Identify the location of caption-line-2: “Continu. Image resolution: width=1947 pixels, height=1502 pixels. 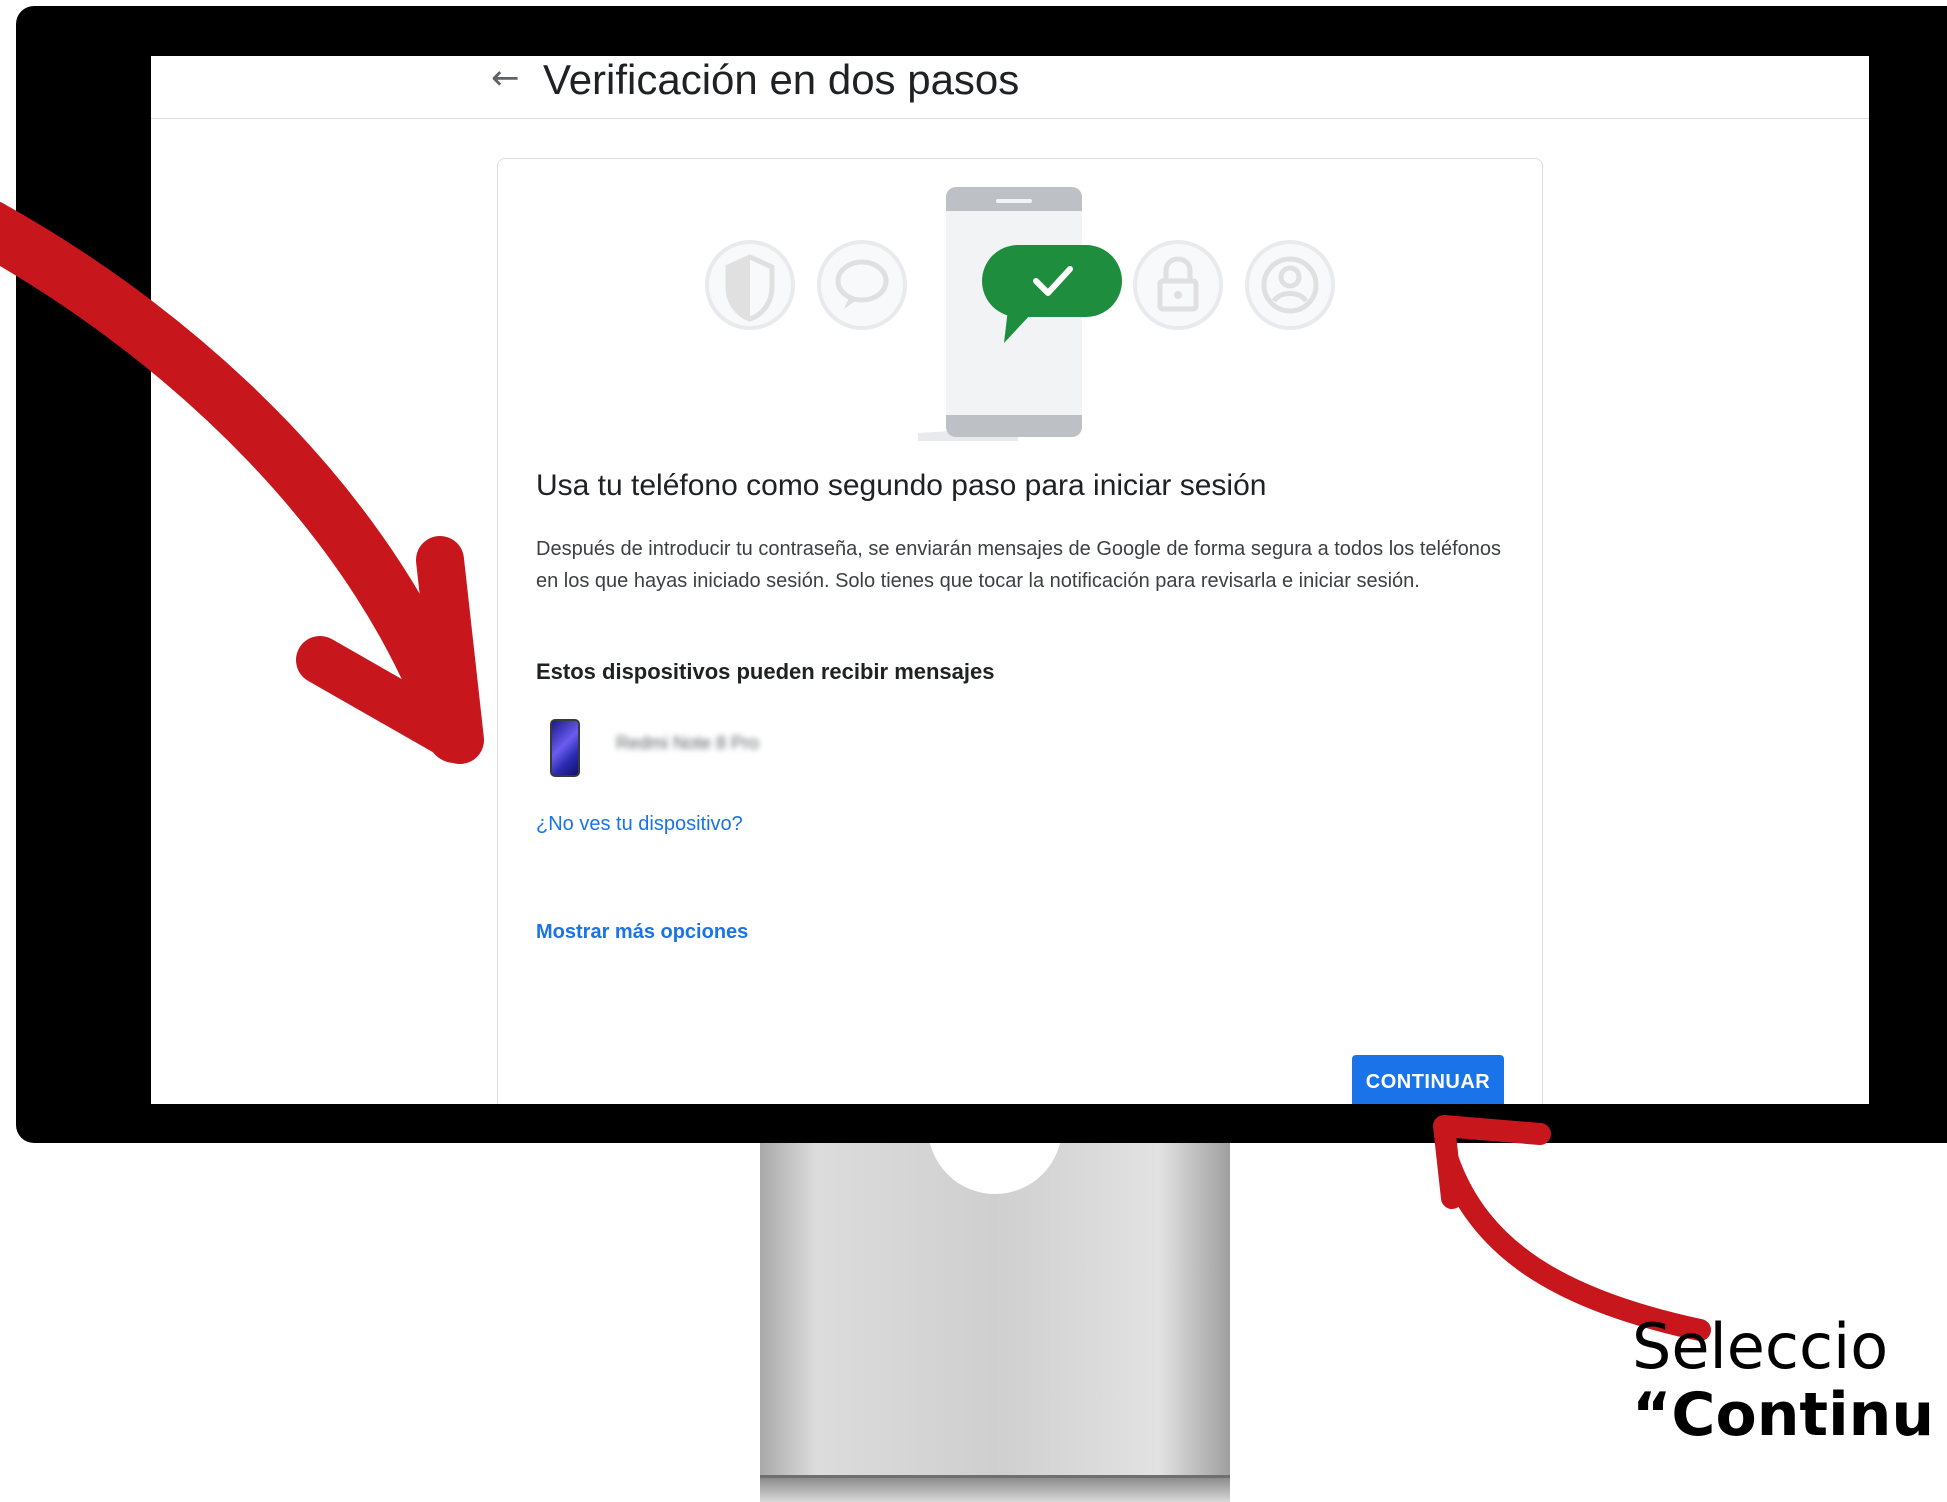
(1783, 1415).